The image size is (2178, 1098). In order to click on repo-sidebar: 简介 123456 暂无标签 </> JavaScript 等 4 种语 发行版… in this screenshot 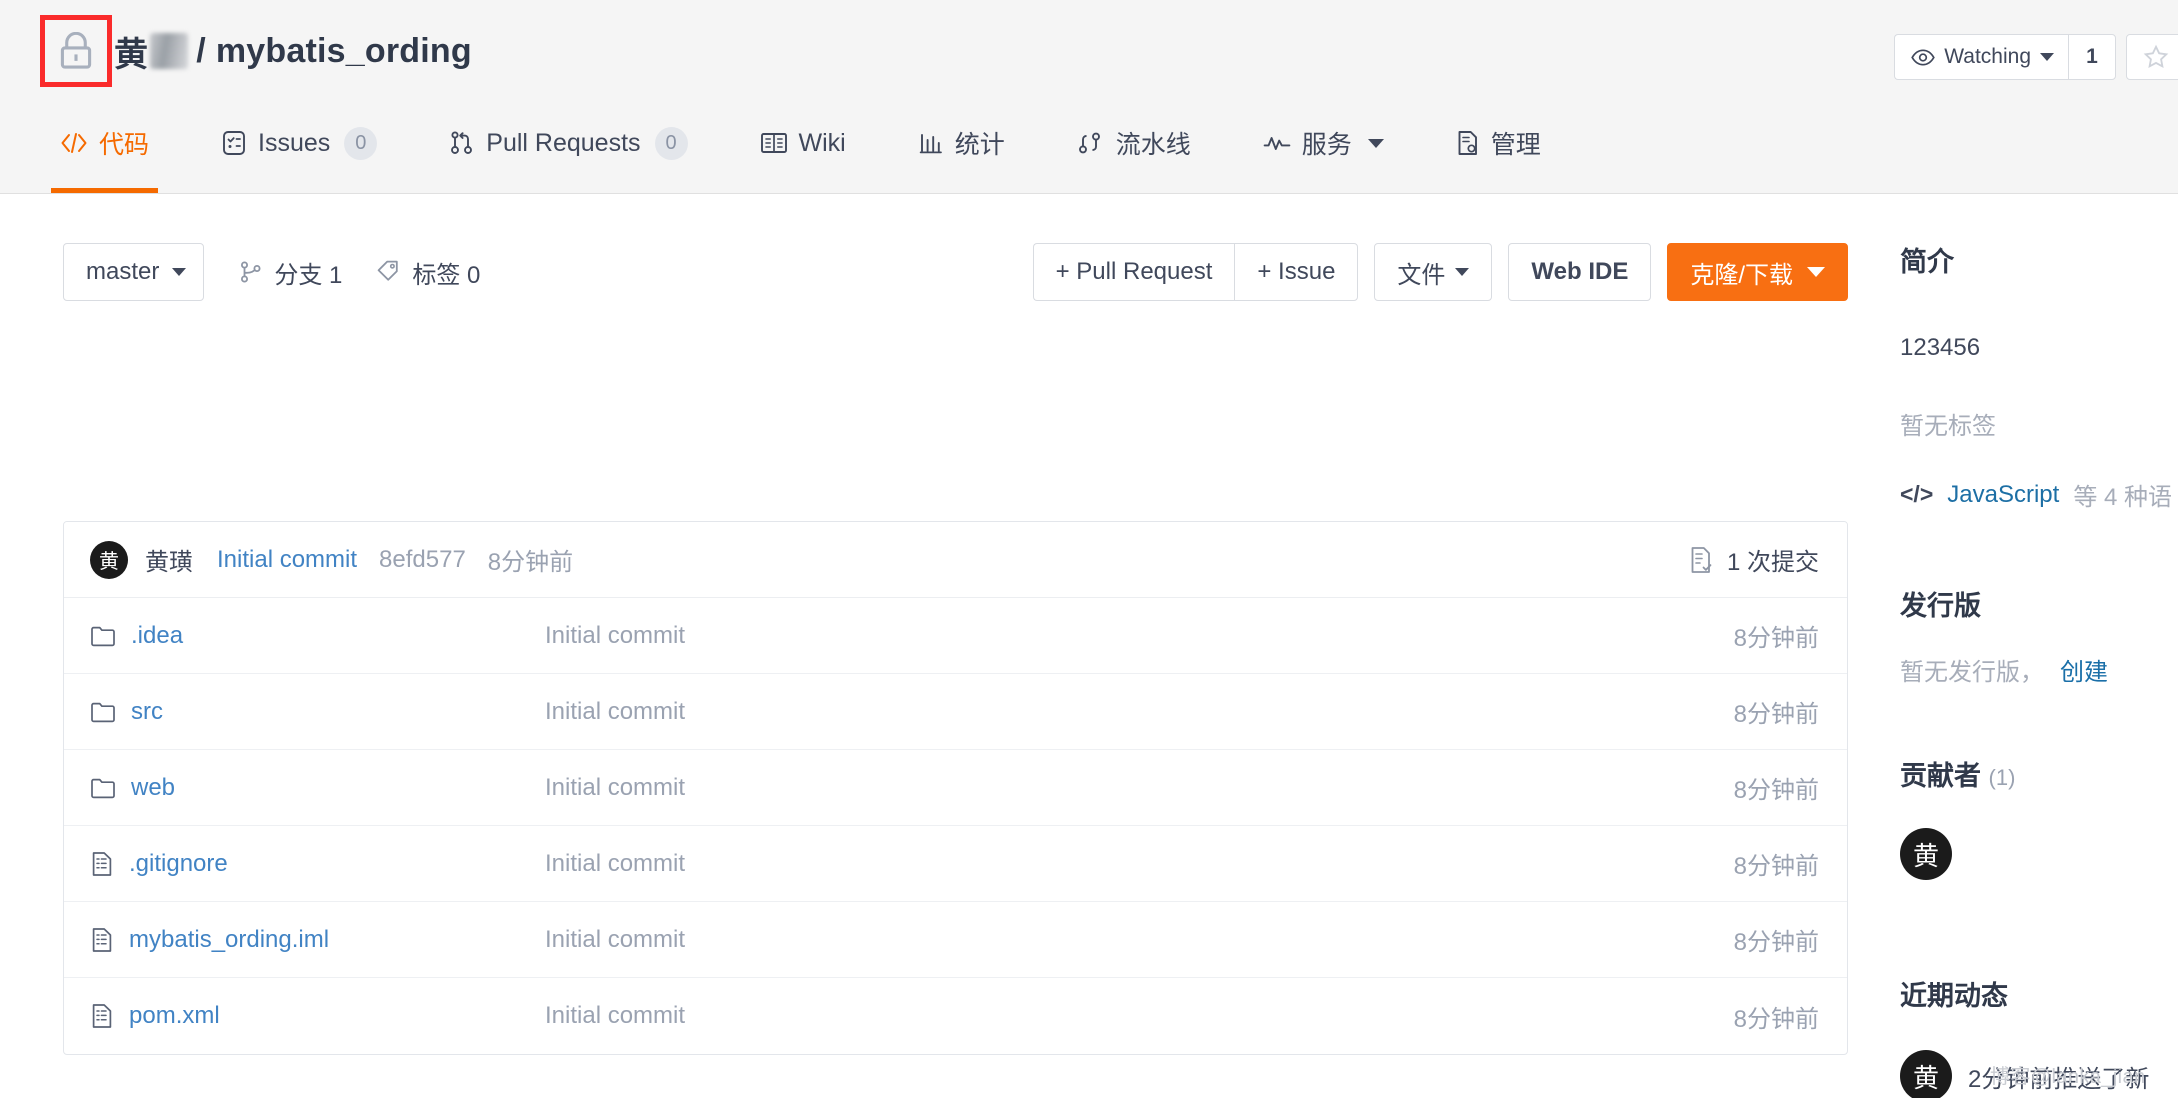, I will do `click(2039, 646)`.